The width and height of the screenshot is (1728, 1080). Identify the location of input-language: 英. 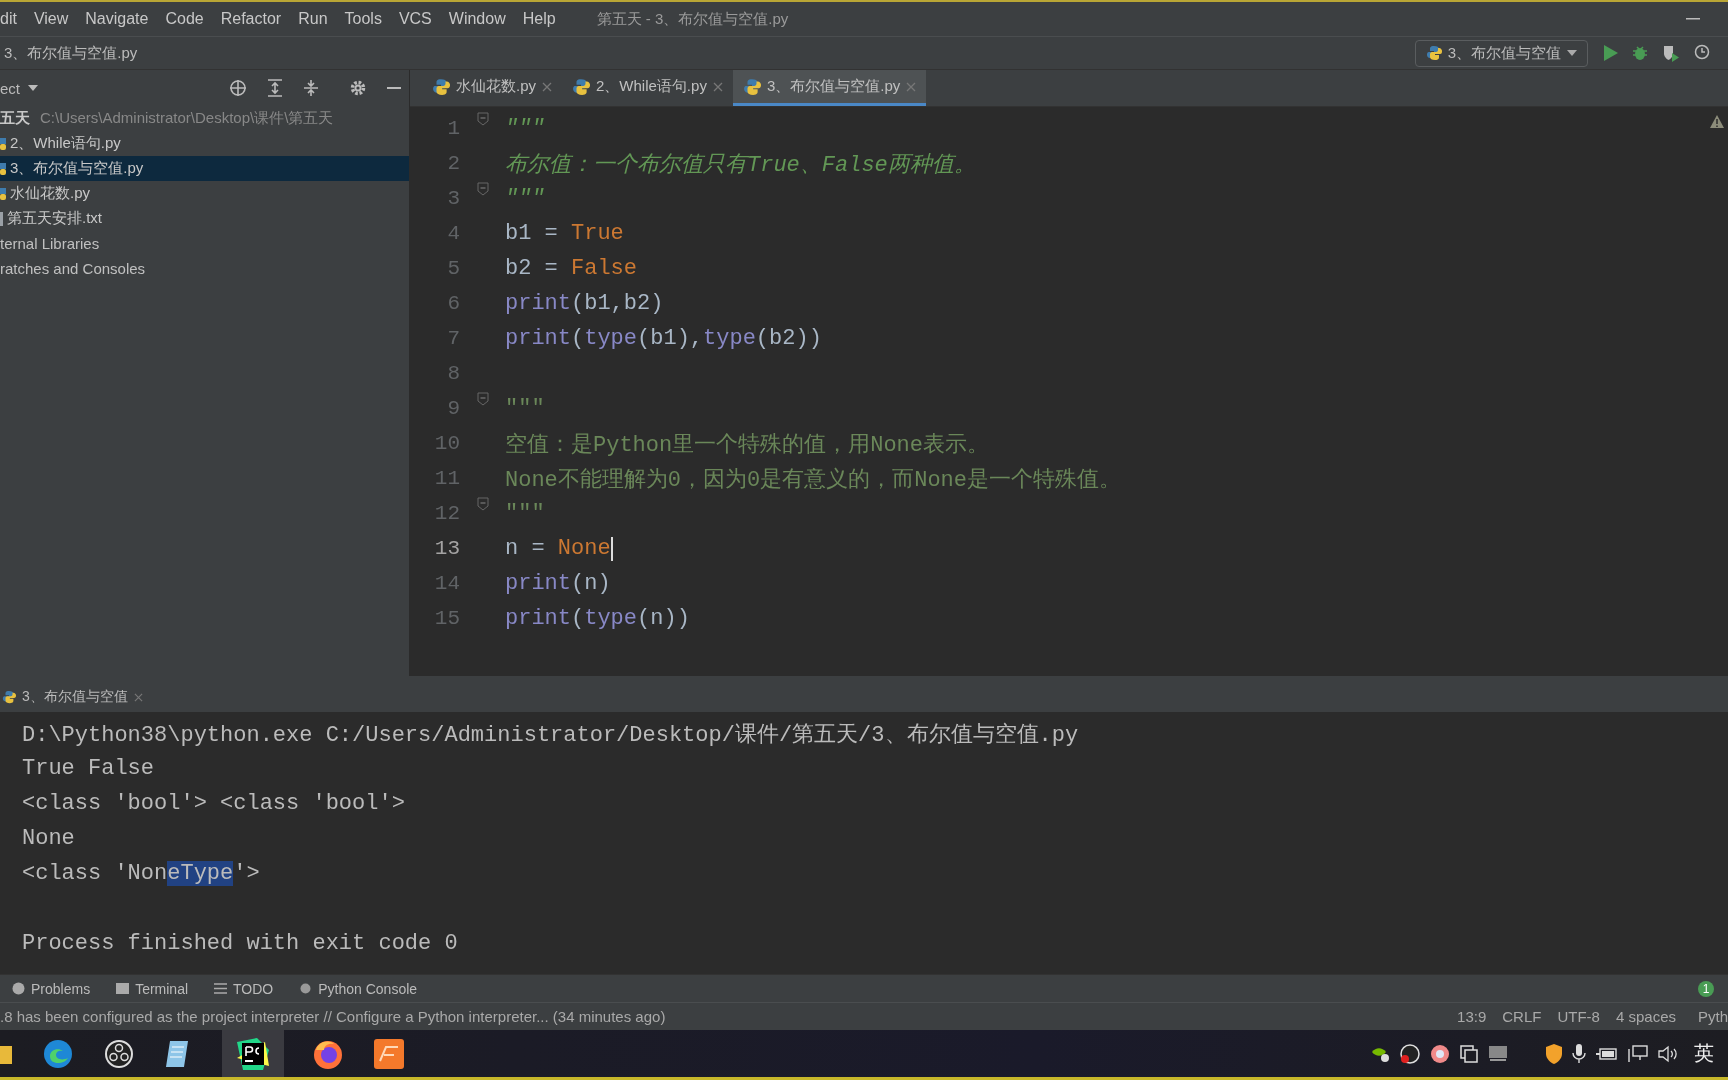
(1704, 1053).